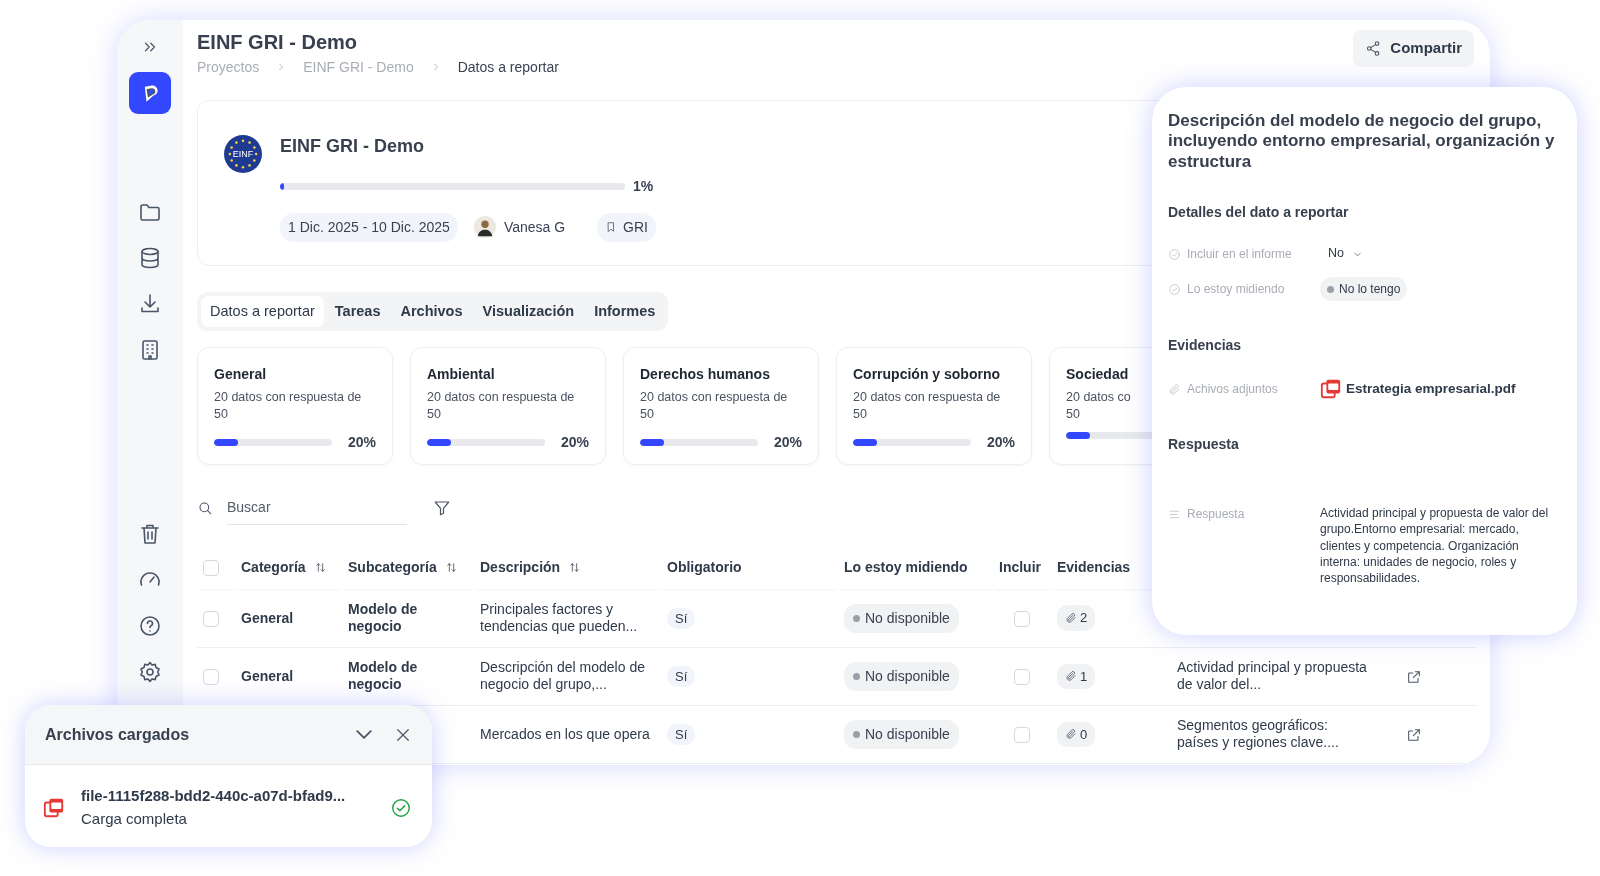 This screenshot has width=1600, height=876. I want to click on database-icon, so click(150, 258).